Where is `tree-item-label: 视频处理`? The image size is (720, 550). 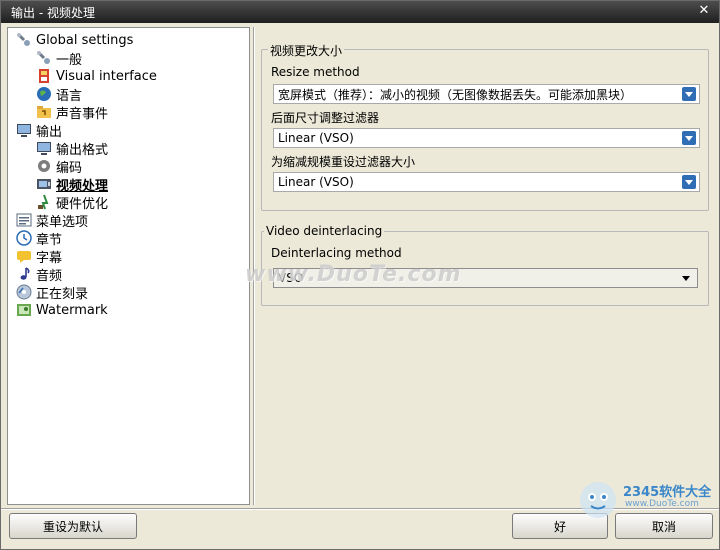 tree-item-label: 视频处理 is located at coordinates (82, 186).